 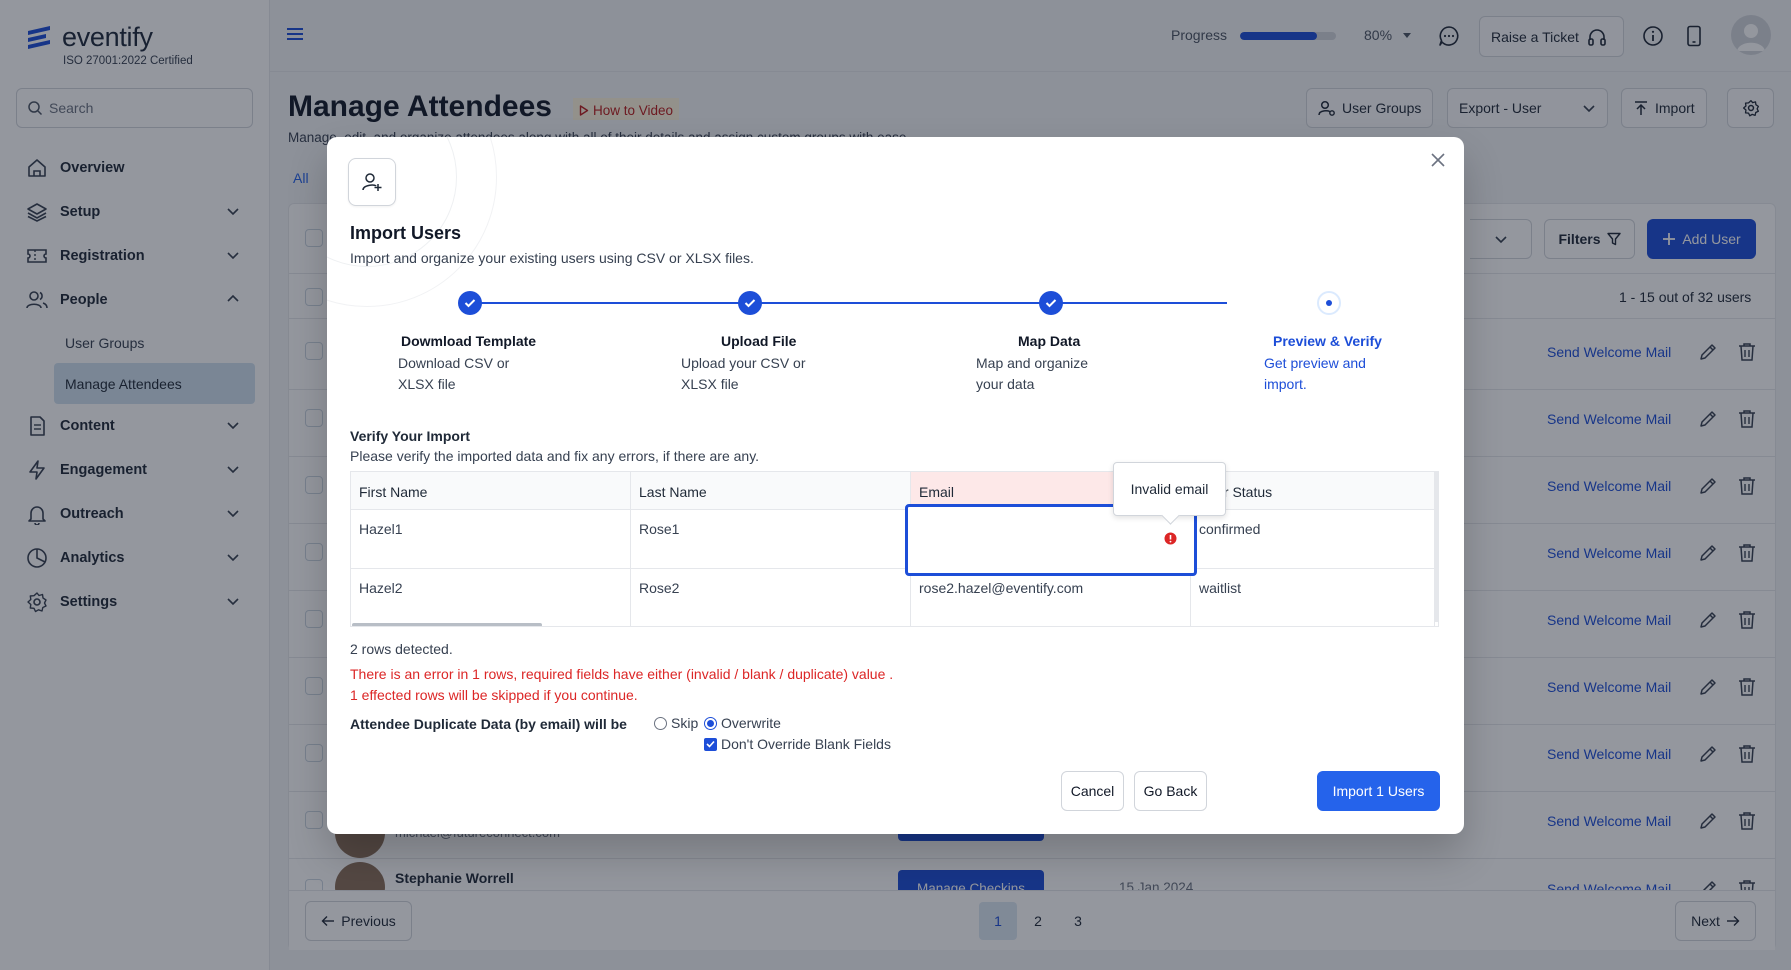 I want to click on error-tooltip: Invalid email, so click(x=1169, y=489).